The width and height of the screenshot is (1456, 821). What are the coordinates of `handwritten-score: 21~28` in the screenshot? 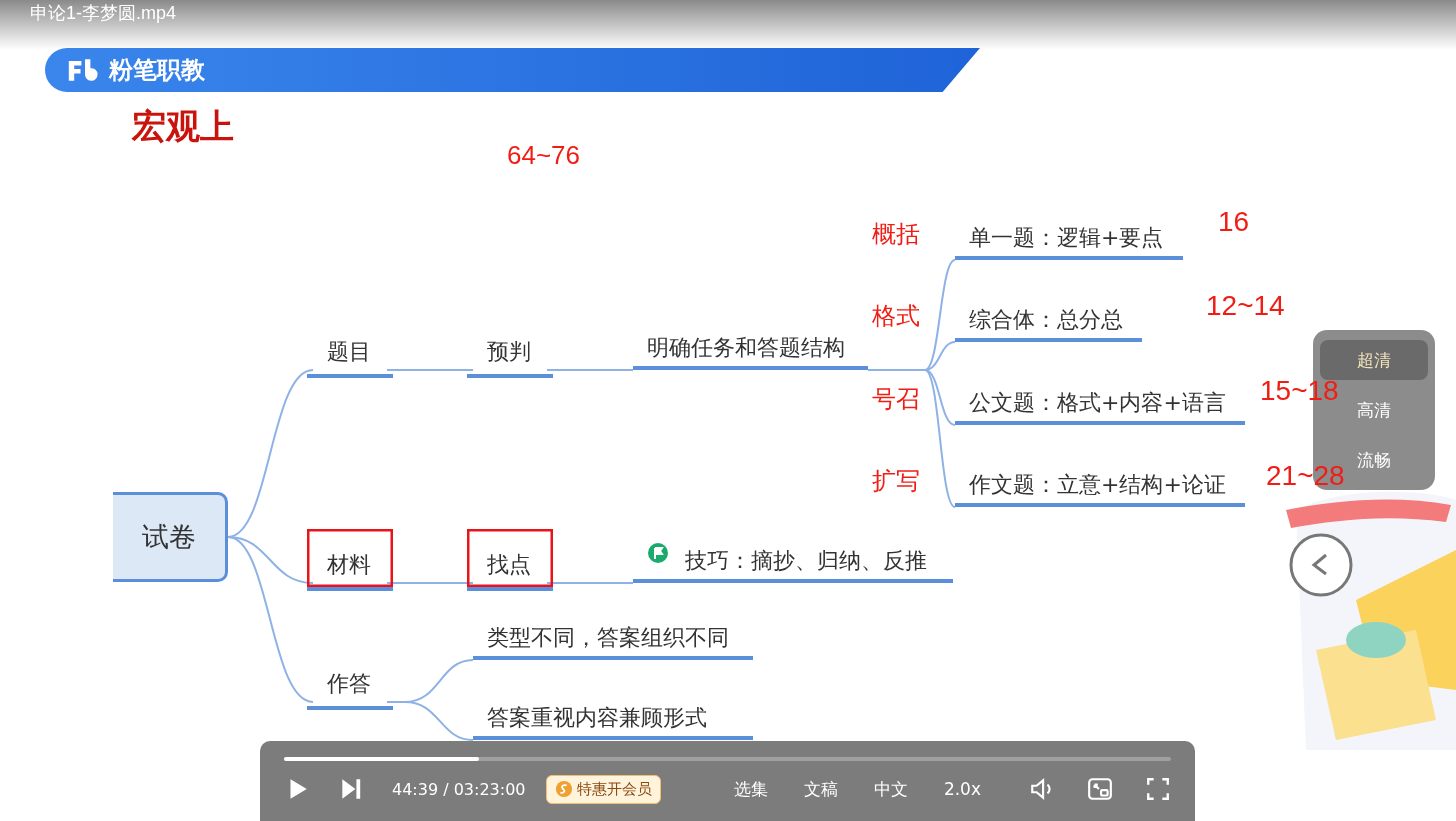 It's located at (1305, 476).